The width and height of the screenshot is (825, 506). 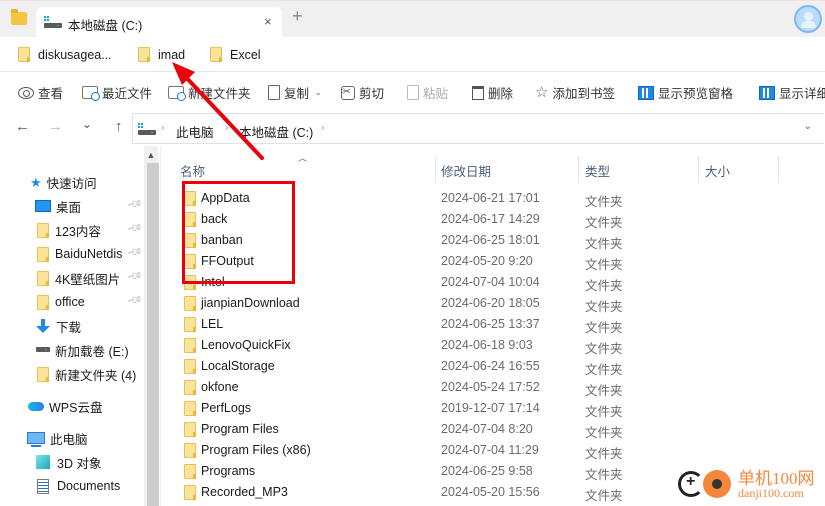 What do you see at coordinates (802, 94) in the screenshot?
I see `details-pane-label: 显示详细` at bounding box center [802, 94].